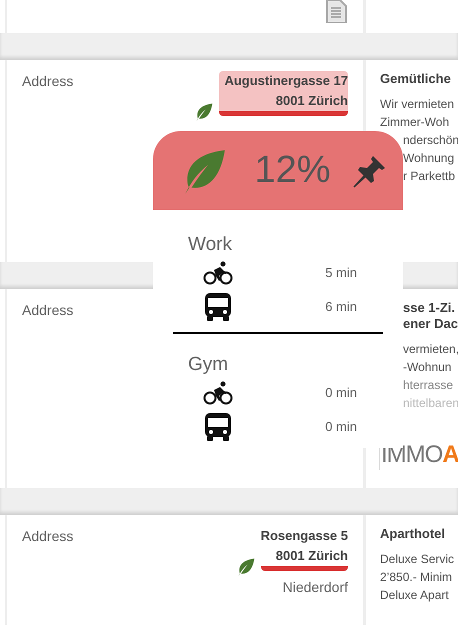 Image resolution: width=458 pixels, height=627 pixels. What do you see at coordinates (315, 587) in the screenshot?
I see `district-text: Niederdorf` at bounding box center [315, 587].